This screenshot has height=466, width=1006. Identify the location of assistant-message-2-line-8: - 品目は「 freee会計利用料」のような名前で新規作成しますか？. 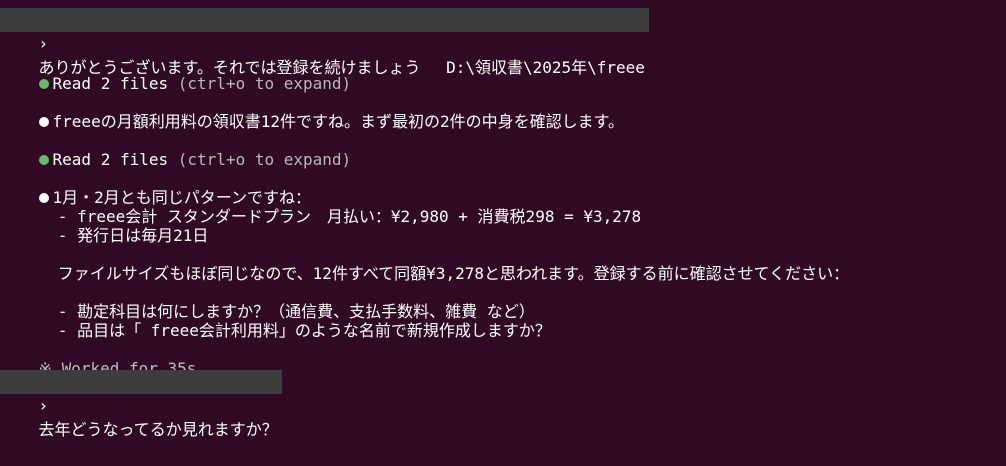
(275, 317).